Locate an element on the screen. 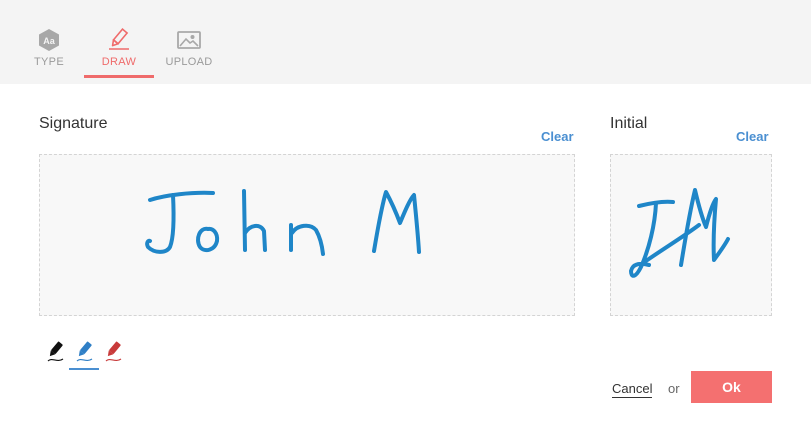  image-upload-icon is located at coordinates (189, 40).